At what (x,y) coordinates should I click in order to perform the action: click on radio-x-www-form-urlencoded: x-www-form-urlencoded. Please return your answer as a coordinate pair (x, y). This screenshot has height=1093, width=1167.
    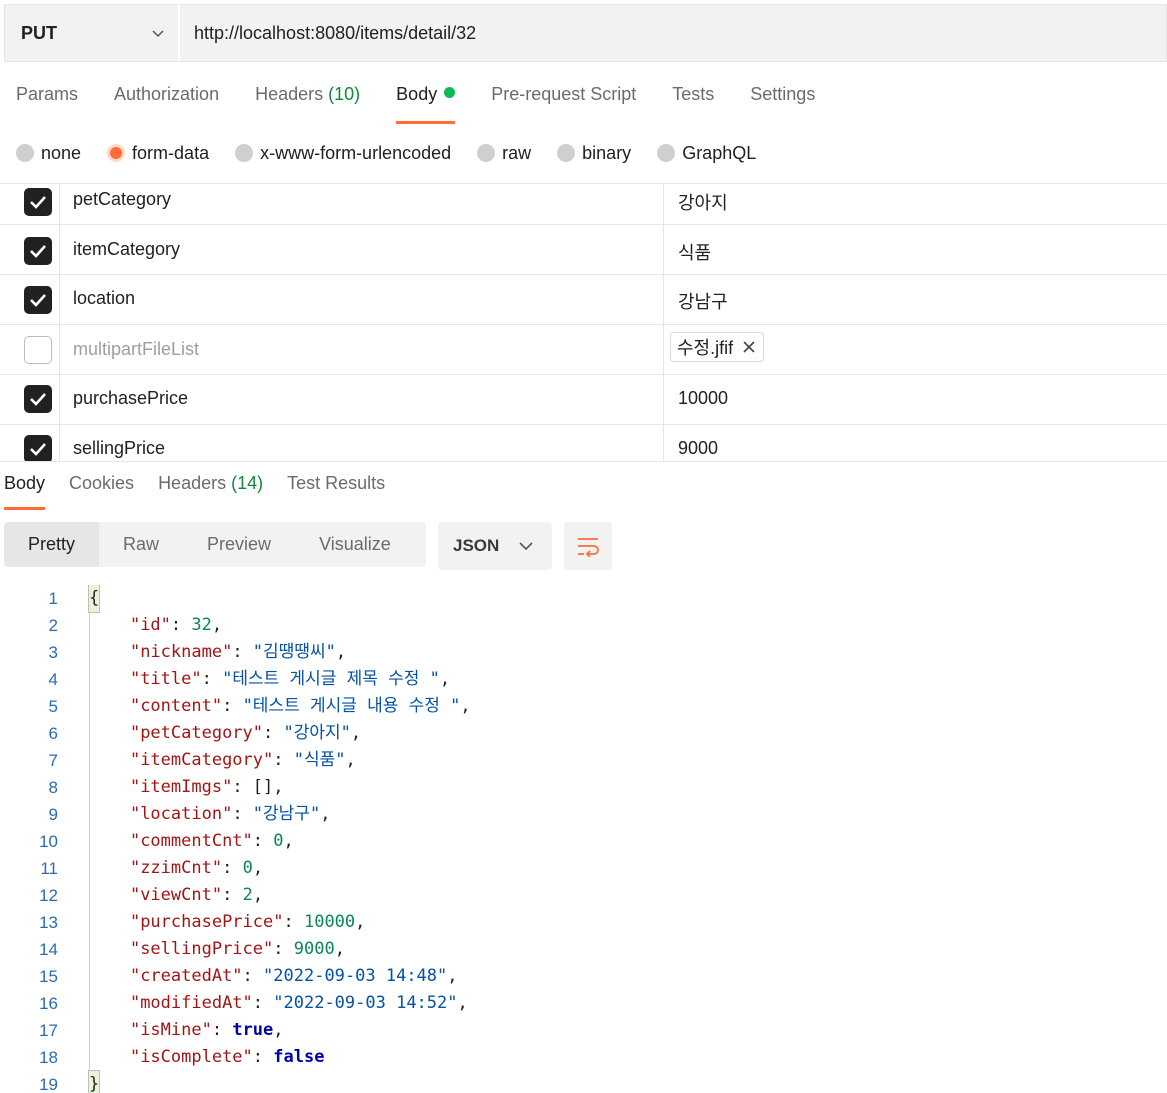
    Looking at the image, I should click on (343, 153).